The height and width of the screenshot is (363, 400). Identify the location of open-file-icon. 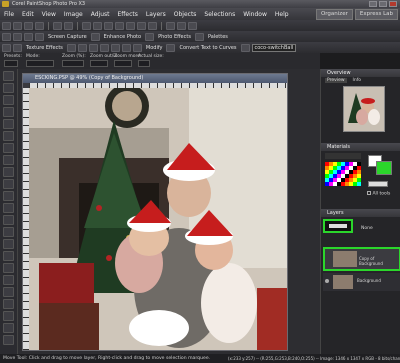
(17, 25).